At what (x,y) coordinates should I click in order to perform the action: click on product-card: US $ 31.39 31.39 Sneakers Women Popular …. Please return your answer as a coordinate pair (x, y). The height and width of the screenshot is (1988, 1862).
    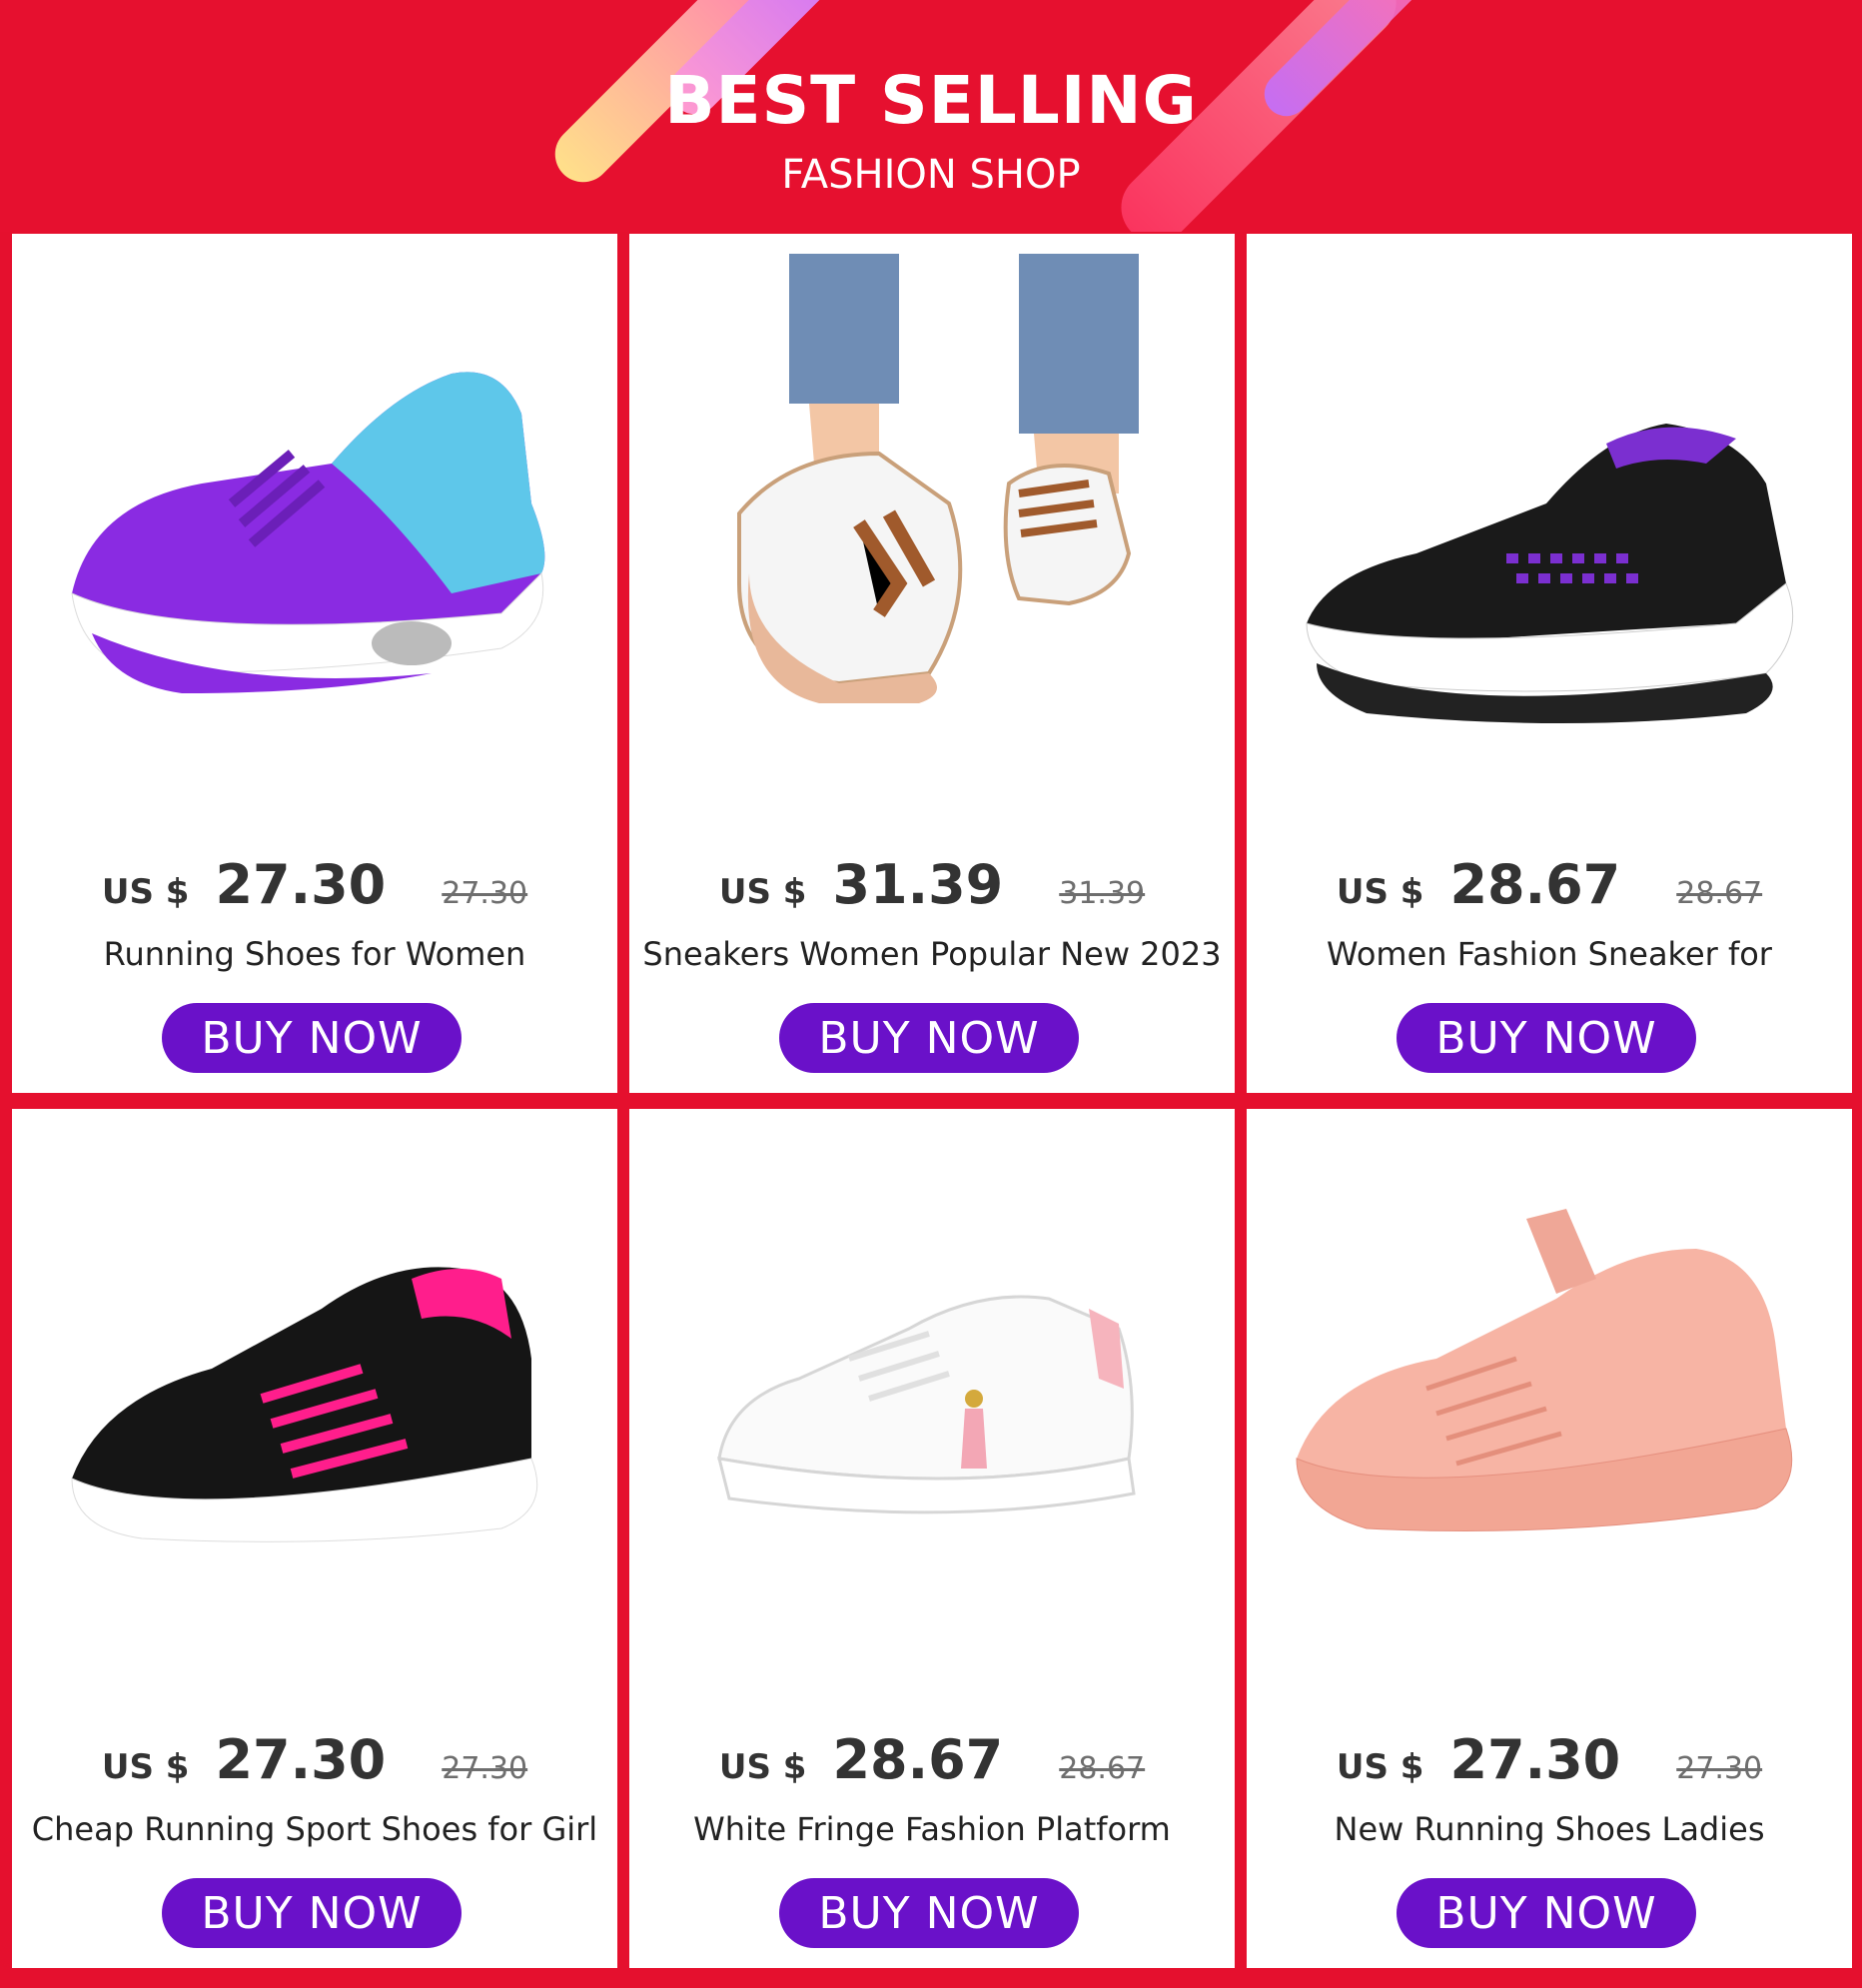
    Looking at the image, I should click on (932, 663).